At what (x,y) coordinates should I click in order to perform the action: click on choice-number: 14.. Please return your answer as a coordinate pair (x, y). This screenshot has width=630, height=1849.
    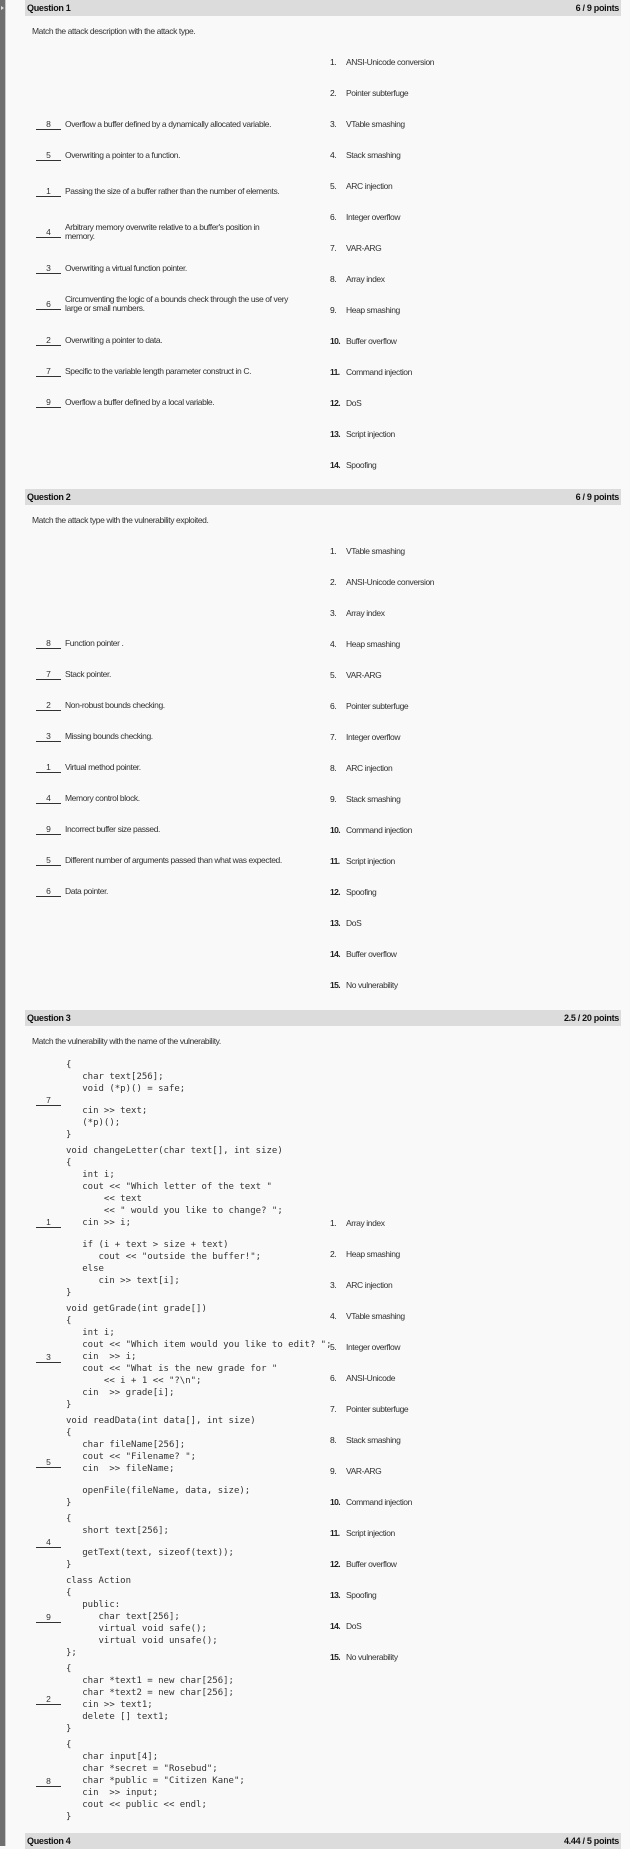
    Looking at the image, I should click on (335, 953).